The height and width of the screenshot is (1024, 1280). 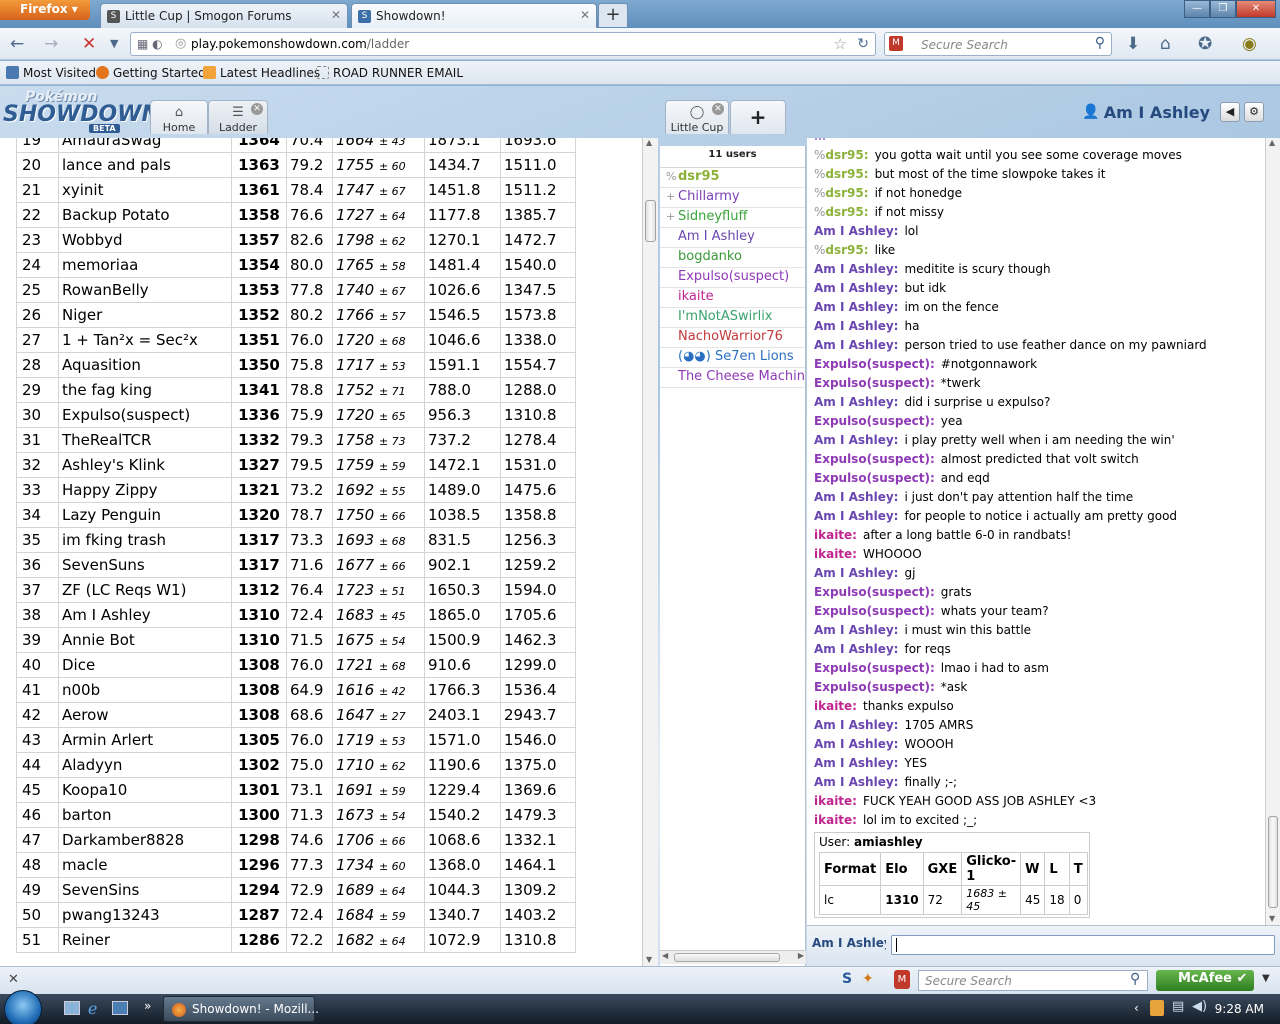 I want to click on user-list-item: I'mNotASwirlix, so click(x=732, y=318).